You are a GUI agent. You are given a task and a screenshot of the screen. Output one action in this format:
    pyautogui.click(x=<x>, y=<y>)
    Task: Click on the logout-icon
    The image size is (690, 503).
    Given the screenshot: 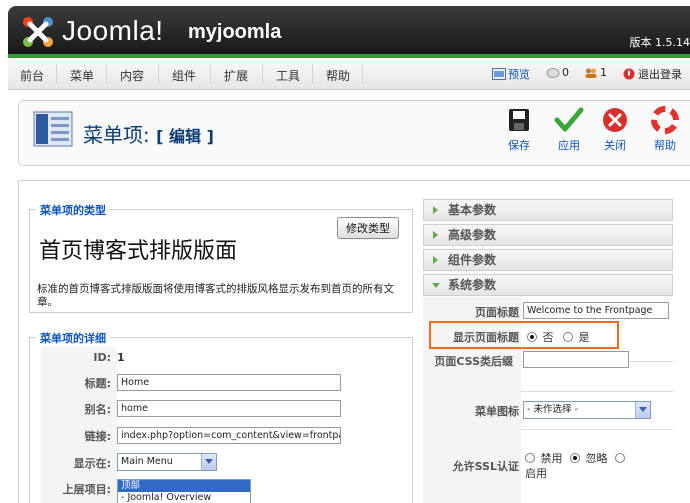 What is the action you would take?
    pyautogui.click(x=629, y=74)
    